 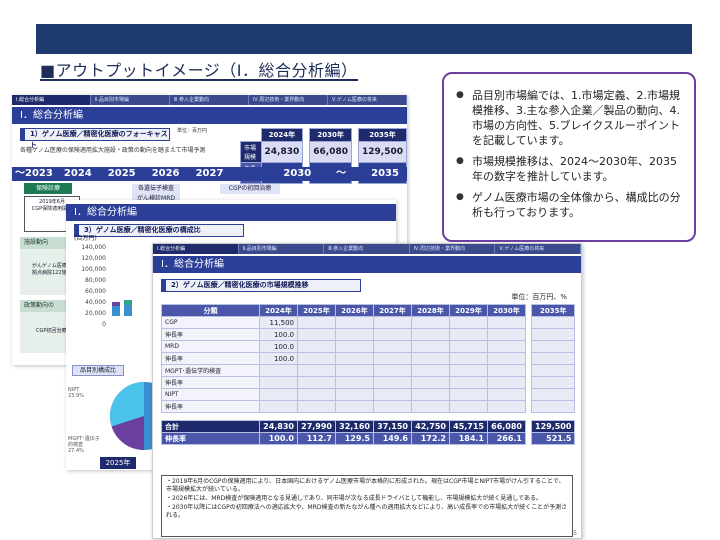 What do you see at coordinates (316, 426) in the screenshot?
I see `table-cell: 27,990` at bounding box center [316, 426].